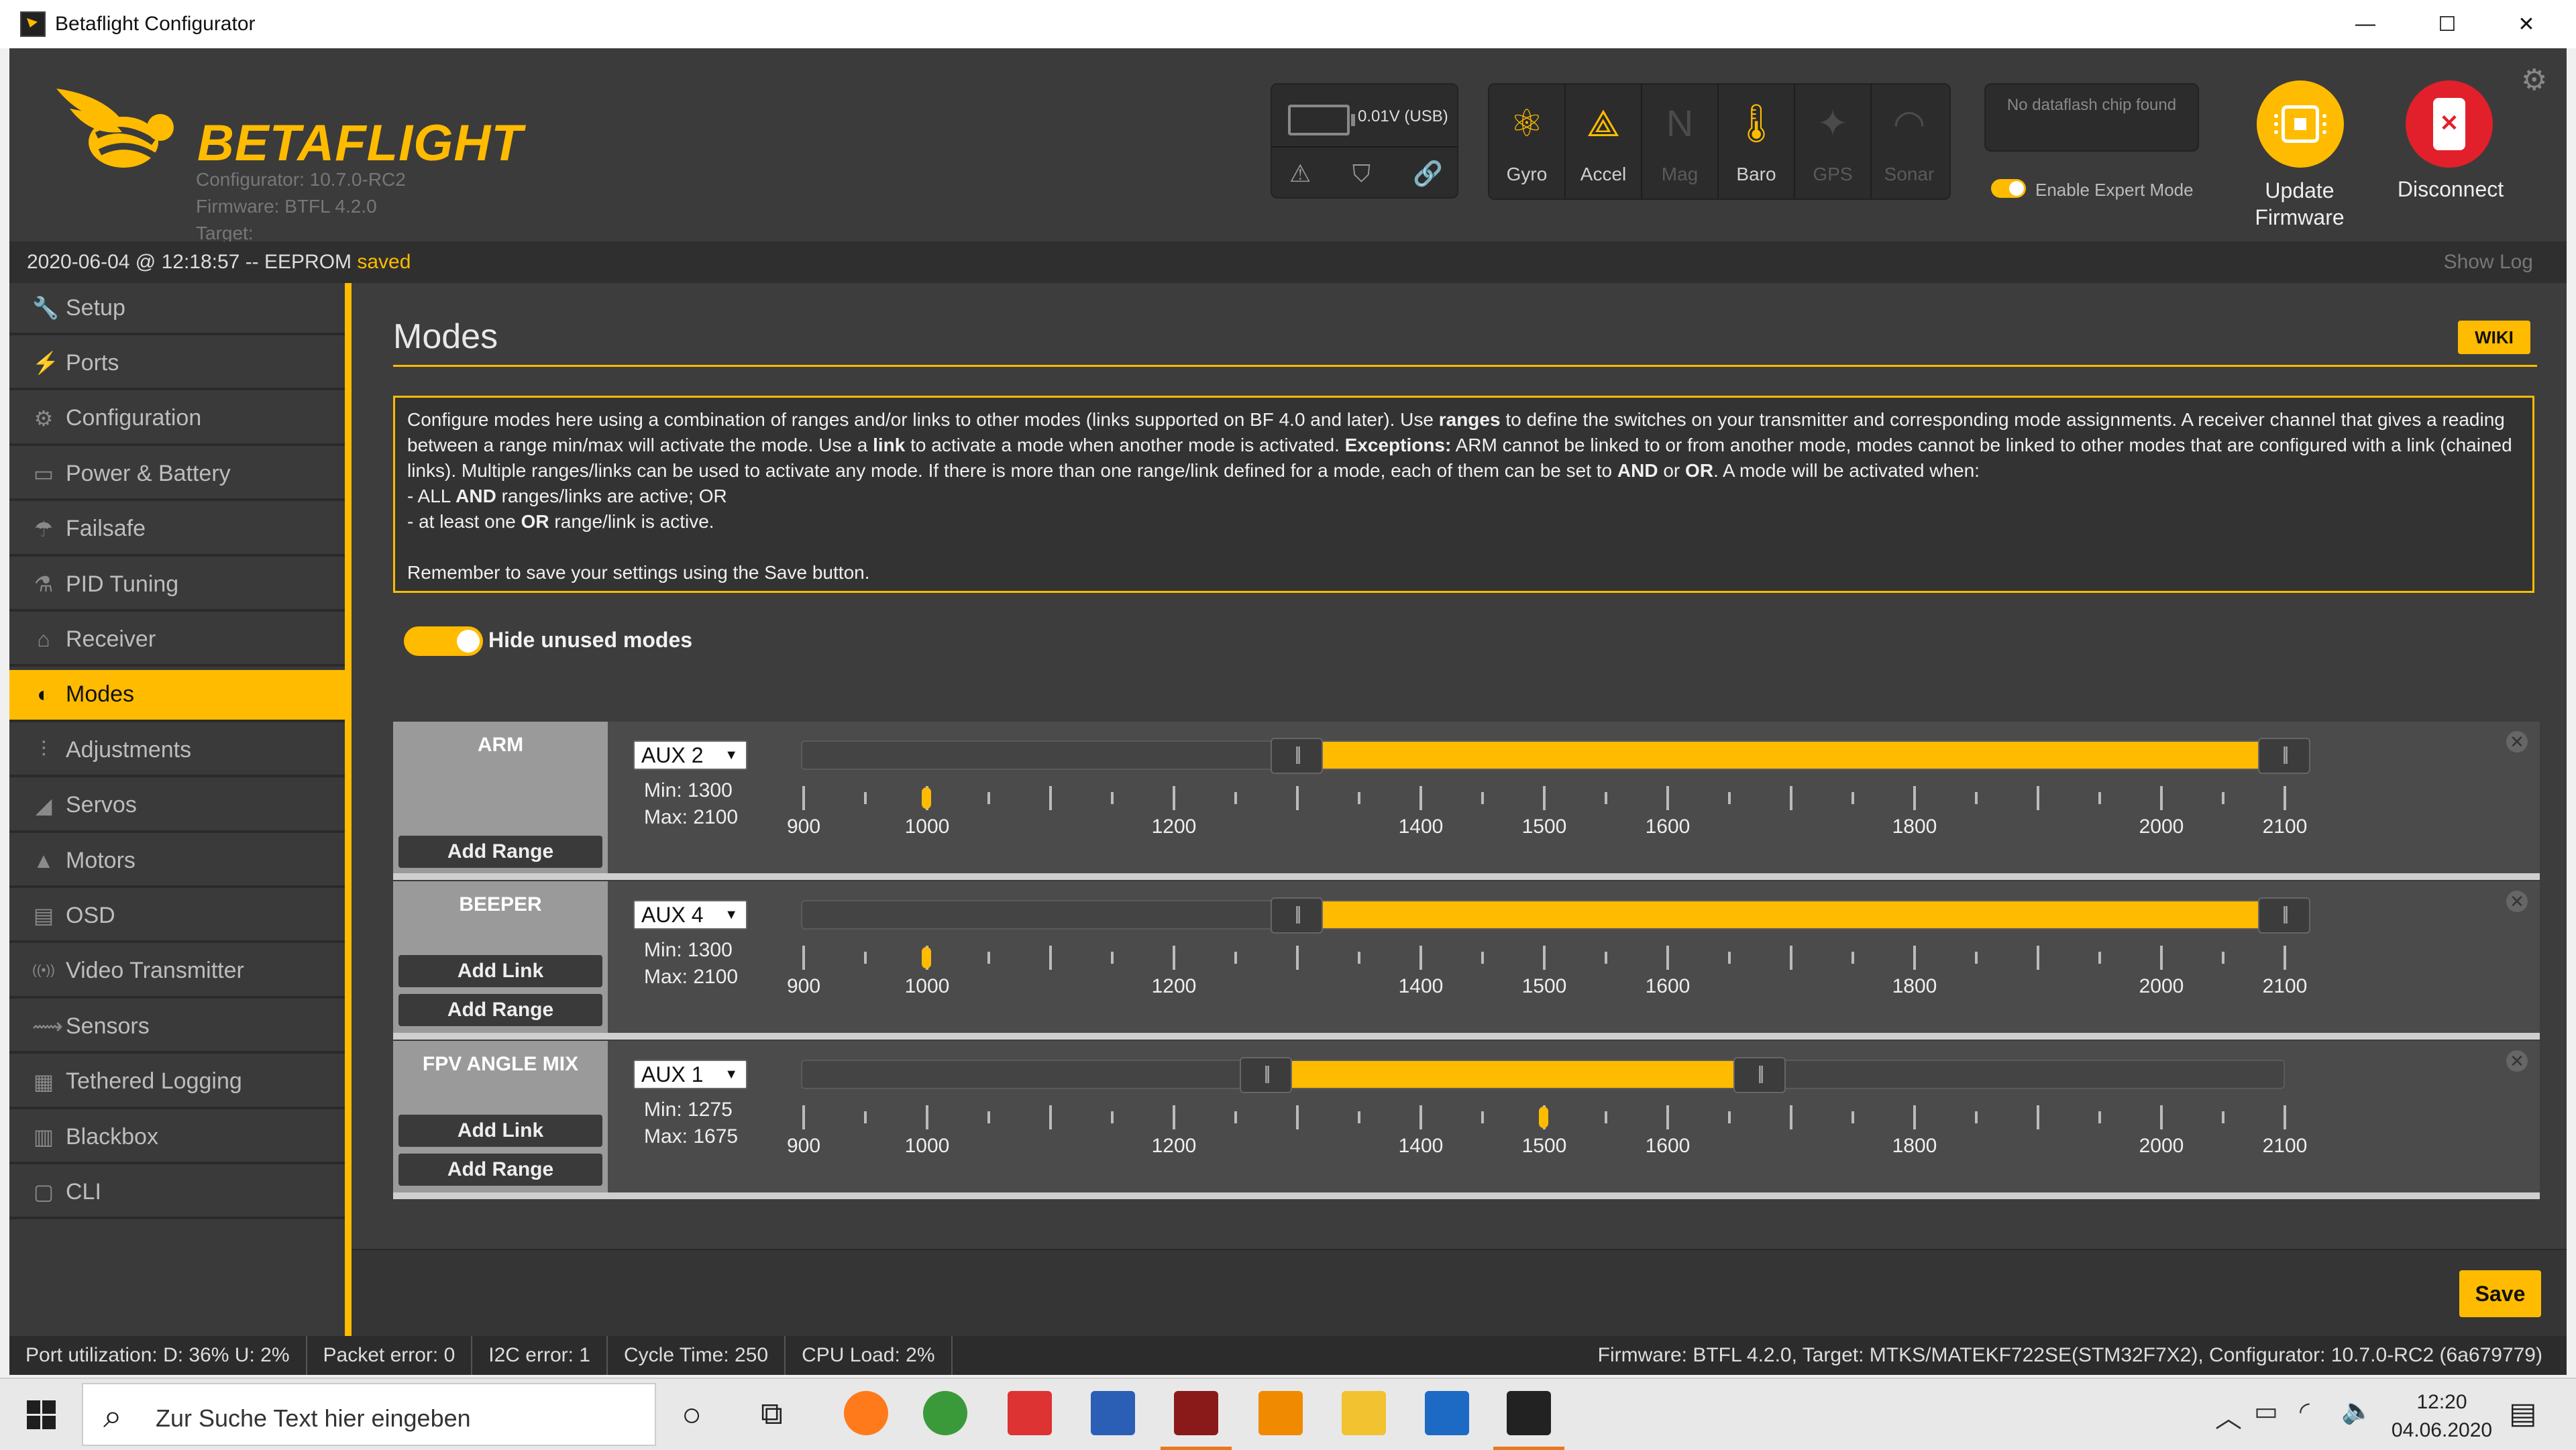 This screenshot has height=1450, width=2576. Describe the element at coordinates (1544, 827) in the screenshot. I see `scale-label: 1500` at that location.